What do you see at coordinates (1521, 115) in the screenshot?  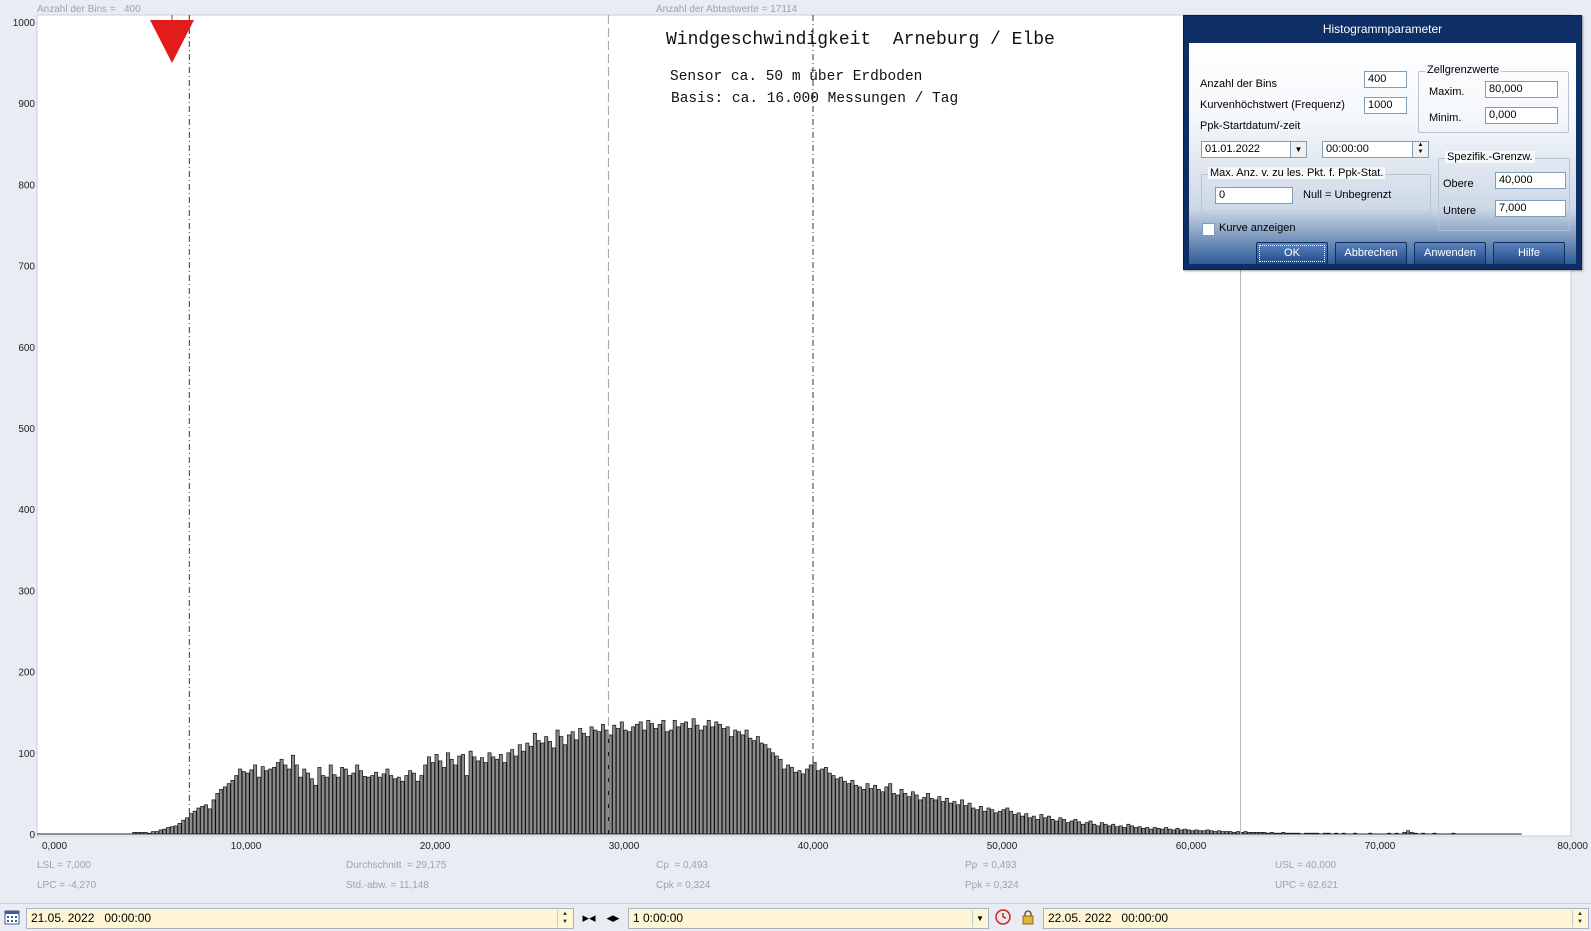 I see `min-value-input: 0,000` at bounding box center [1521, 115].